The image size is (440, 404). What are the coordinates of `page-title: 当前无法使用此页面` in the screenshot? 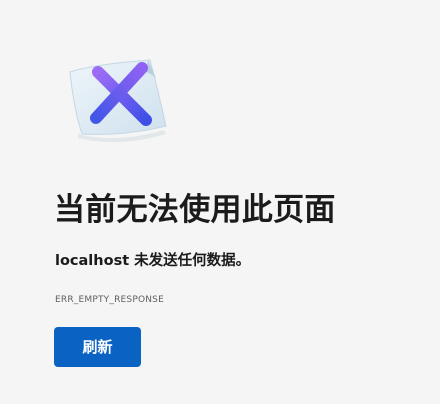 It's located at (195, 210).